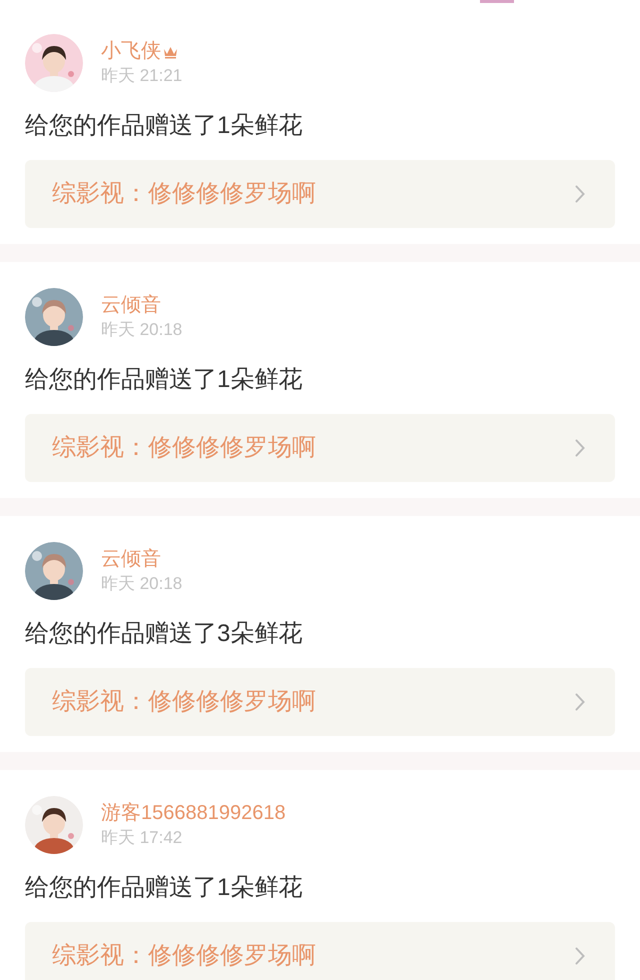 The height and width of the screenshot is (980, 640). What do you see at coordinates (170, 52) in the screenshot?
I see `crown-icon` at bounding box center [170, 52].